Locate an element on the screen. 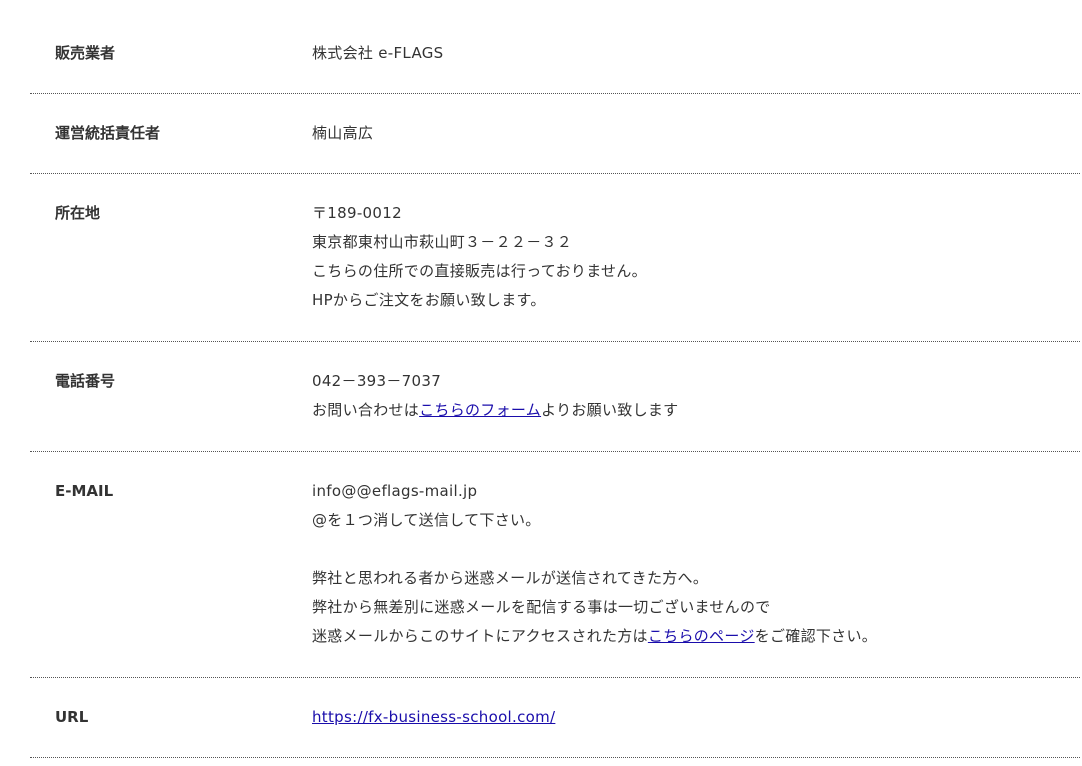 The width and height of the screenshot is (1082, 766). seller-name: 株式会社 e-FLAGS is located at coordinates (378, 53).